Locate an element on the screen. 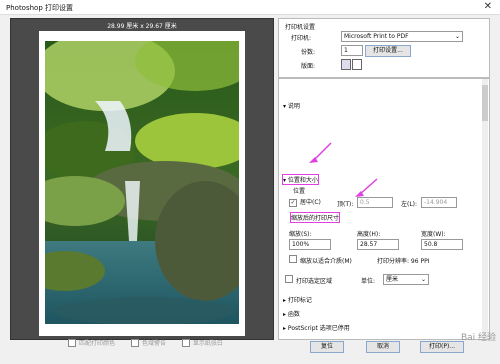 This screenshot has width=500, height=364. print-marks-section: ▸ 打印标记 is located at coordinates (297, 299).